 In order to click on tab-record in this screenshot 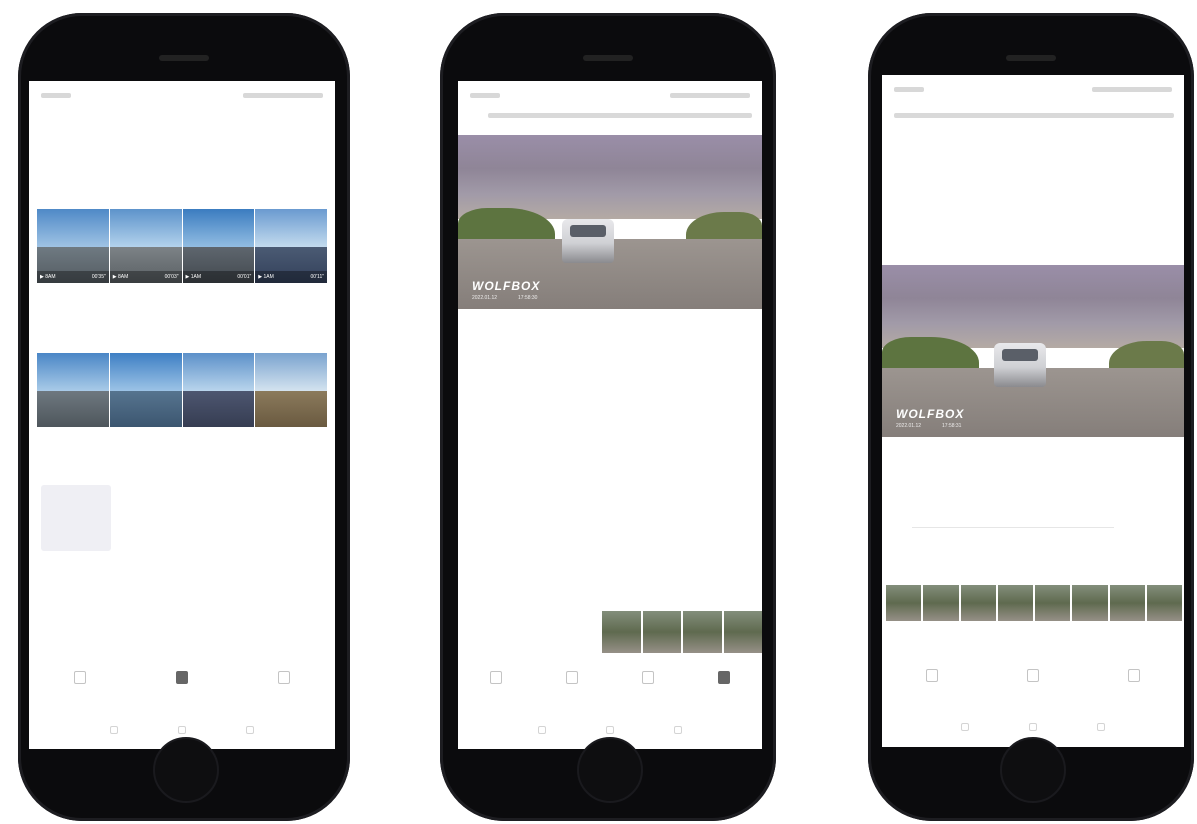, I will do `click(724, 679)`.